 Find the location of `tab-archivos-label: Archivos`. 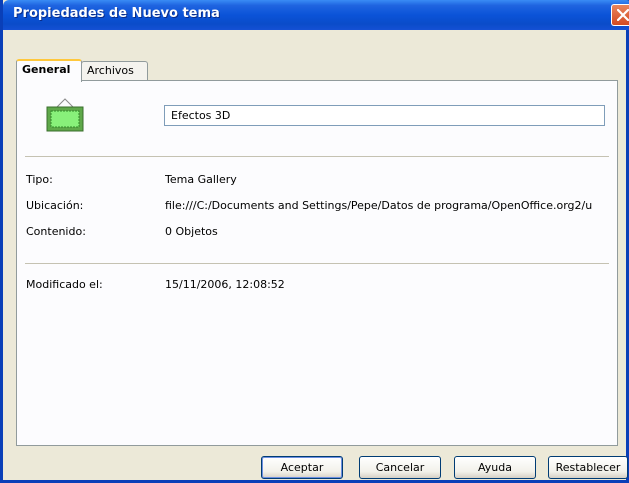

tab-archivos-label: Archivos is located at coordinates (110, 70).